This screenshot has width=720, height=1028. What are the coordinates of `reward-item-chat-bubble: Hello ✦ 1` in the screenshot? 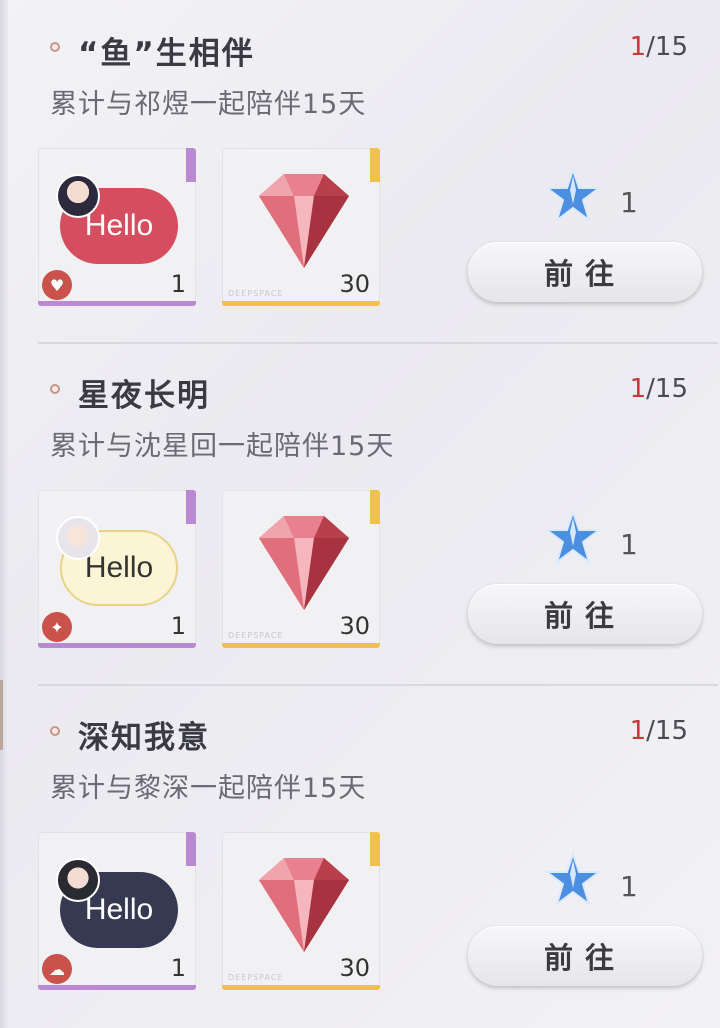 It's located at (117, 569).